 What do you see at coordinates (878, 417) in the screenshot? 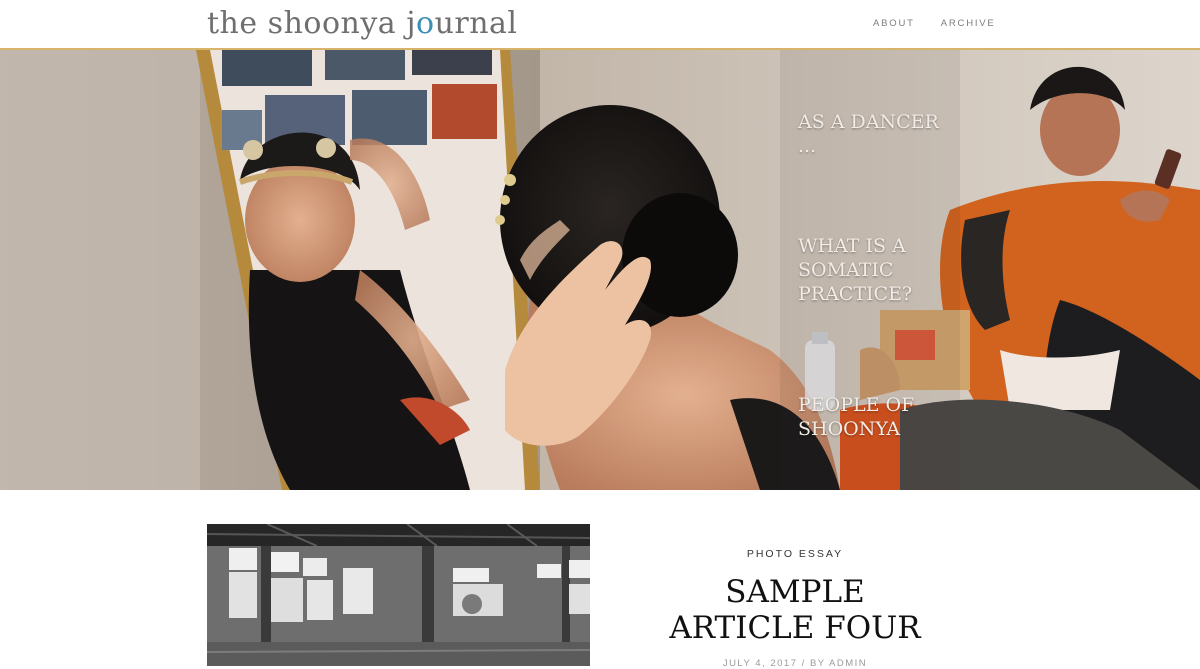
I see `featured-link-people-of-shoonya: PEOPLE OF SHOONYA` at bounding box center [878, 417].